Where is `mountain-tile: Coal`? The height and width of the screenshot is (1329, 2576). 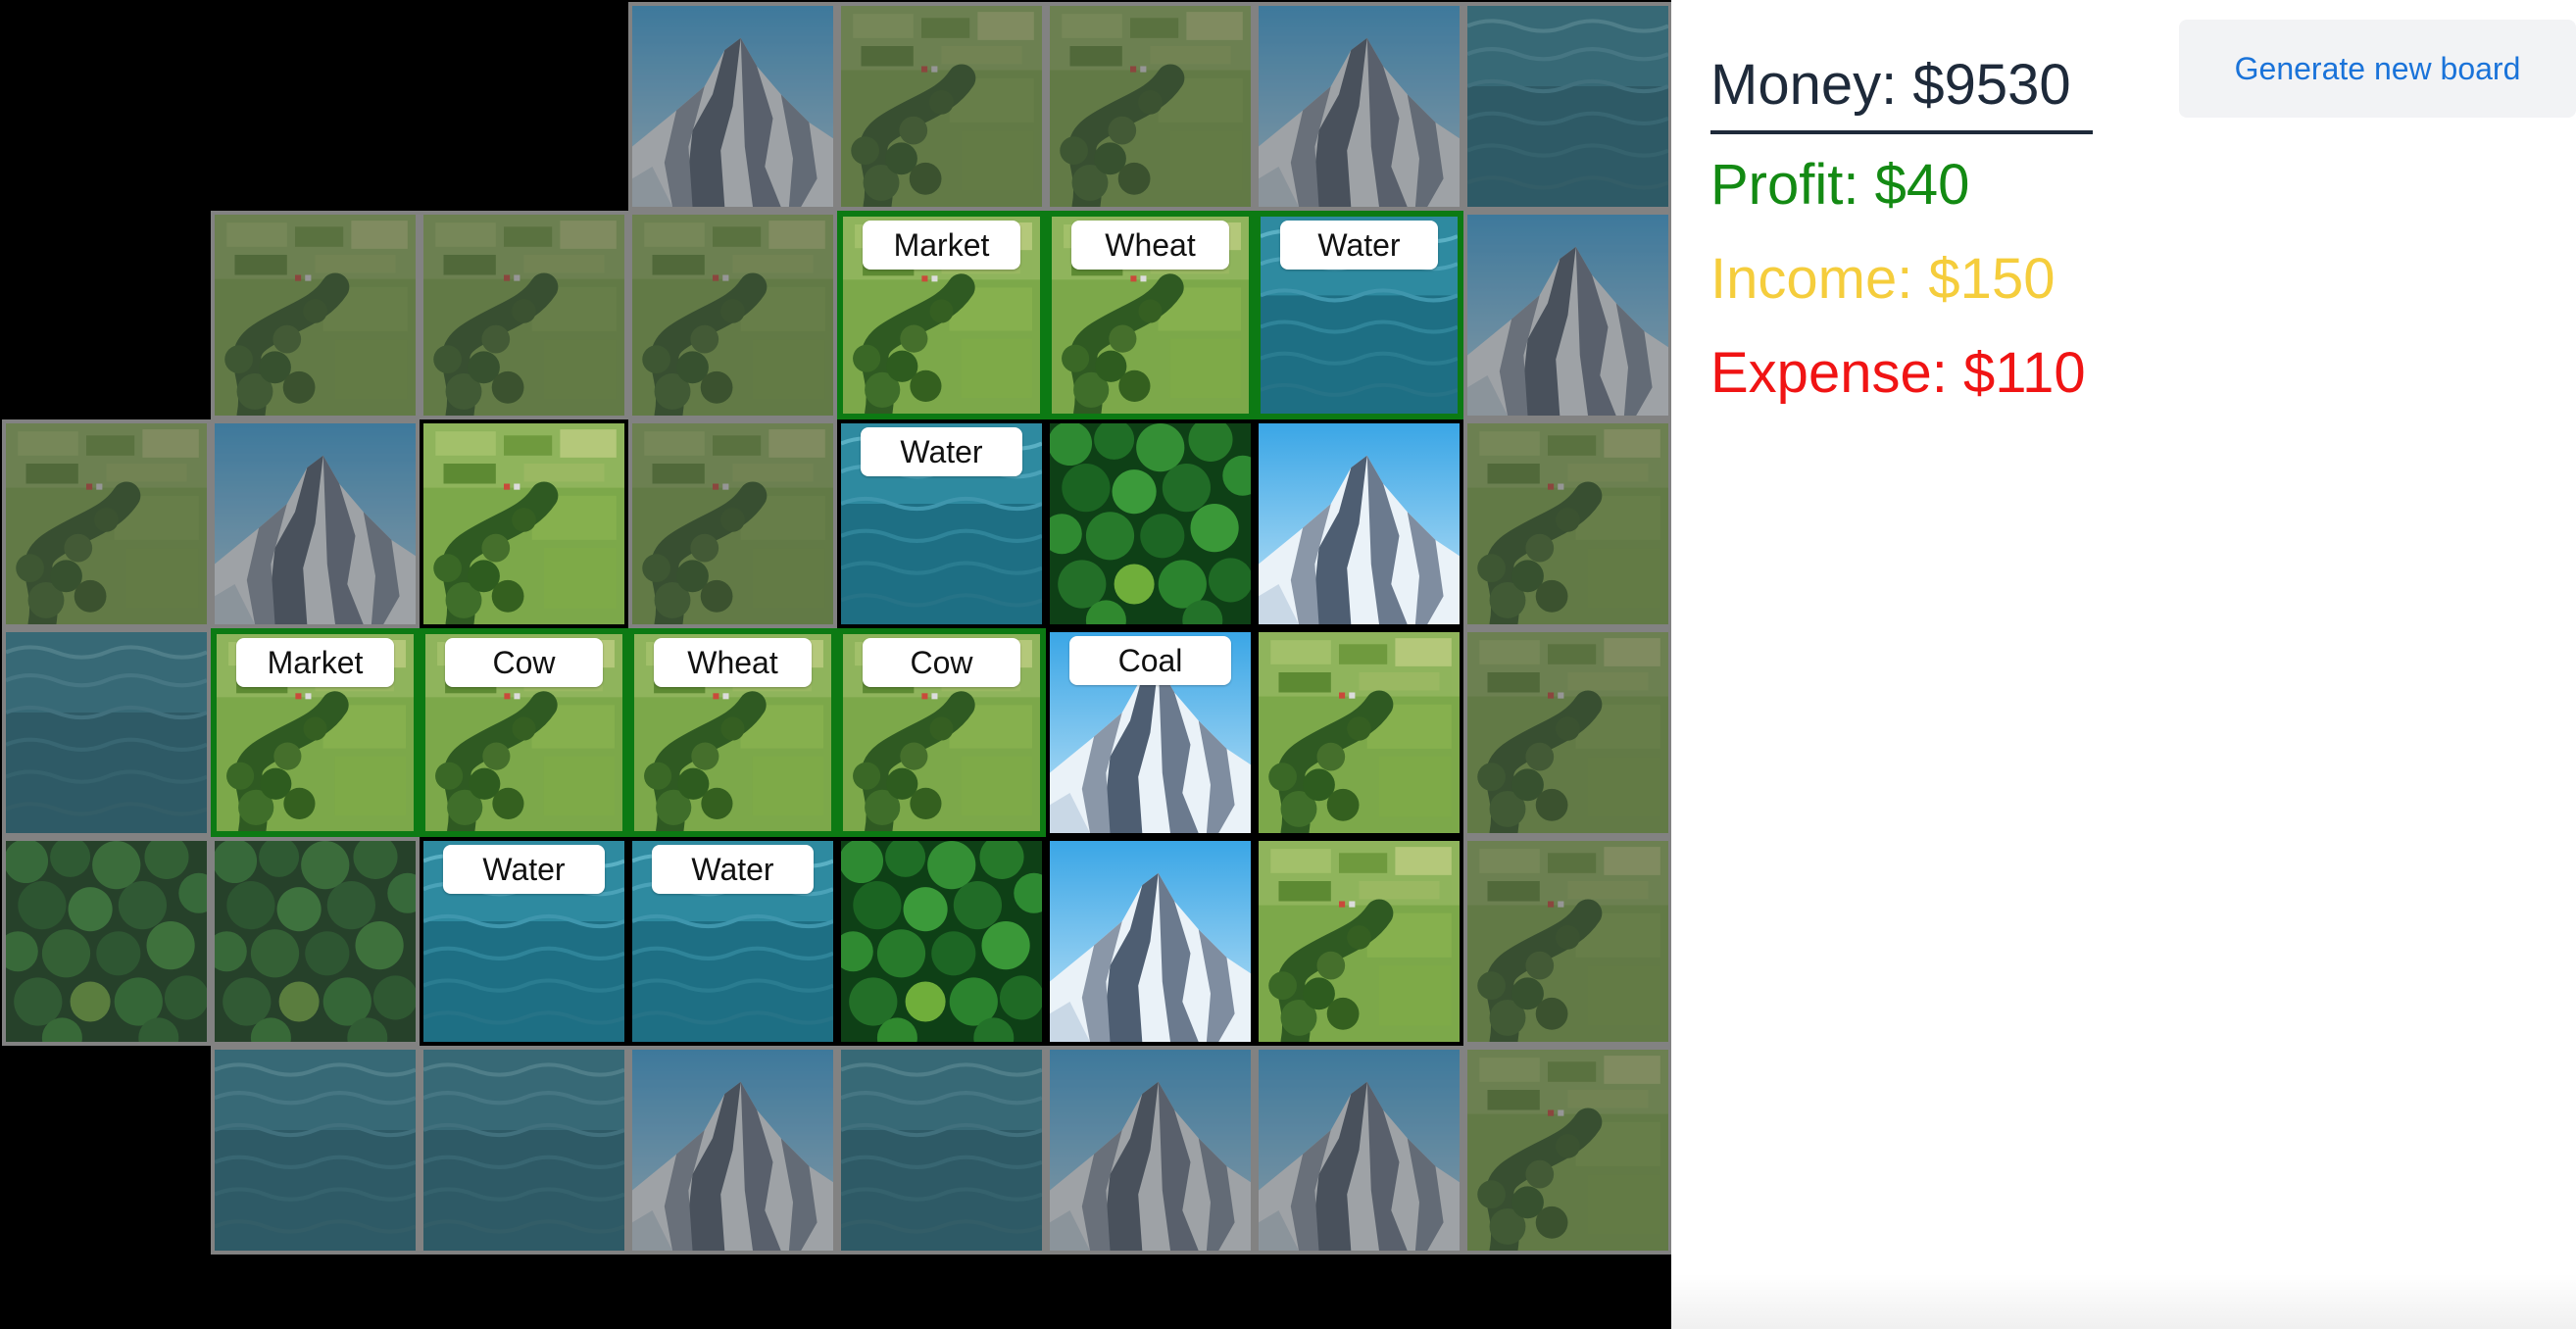
mountain-tile: Coal is located at coordinates (1150, 732).